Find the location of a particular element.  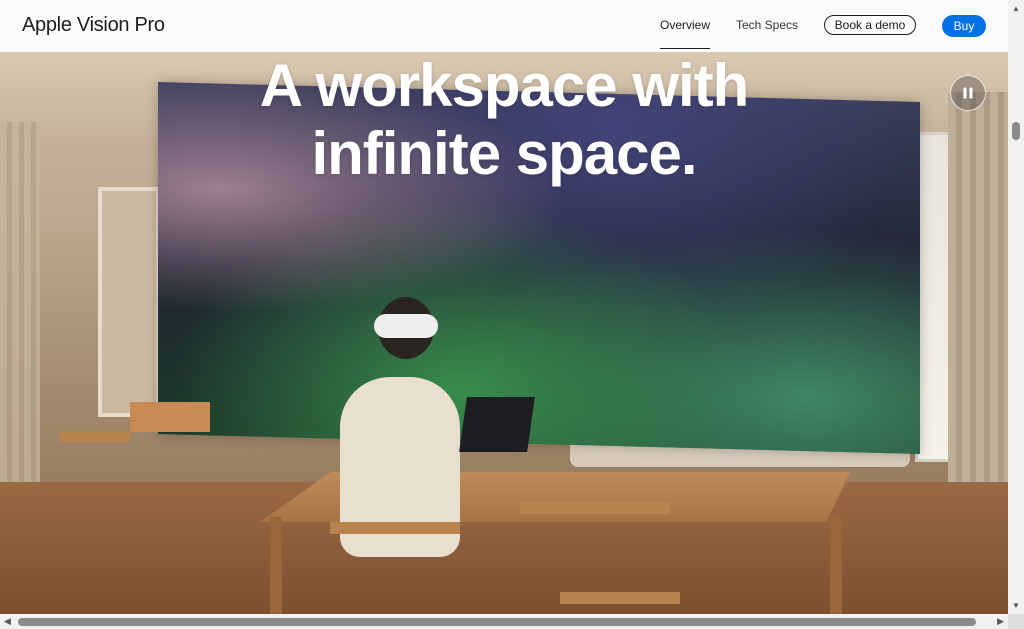

horizontal-scroll-thumb is located at coordinates (497, 622).